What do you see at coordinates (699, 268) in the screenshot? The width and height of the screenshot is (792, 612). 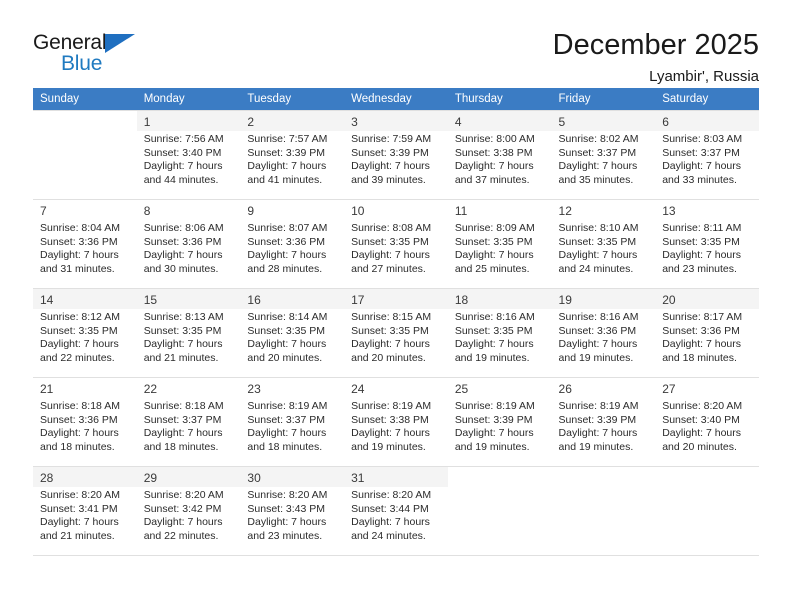 I see `daylight-text-line2: and 23 minutes.` at bounding box center [699, 268].